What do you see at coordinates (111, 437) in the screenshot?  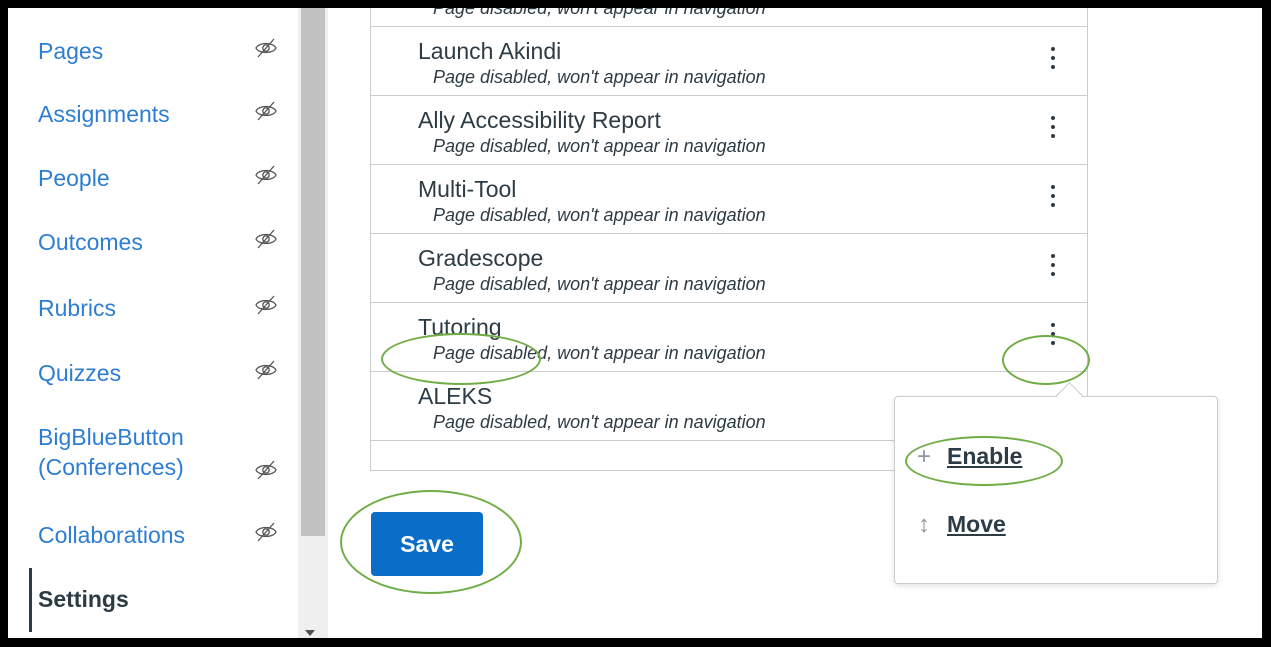 I see `sidebar-item-label: BigBlueButton` at bounding box center [111, 437].